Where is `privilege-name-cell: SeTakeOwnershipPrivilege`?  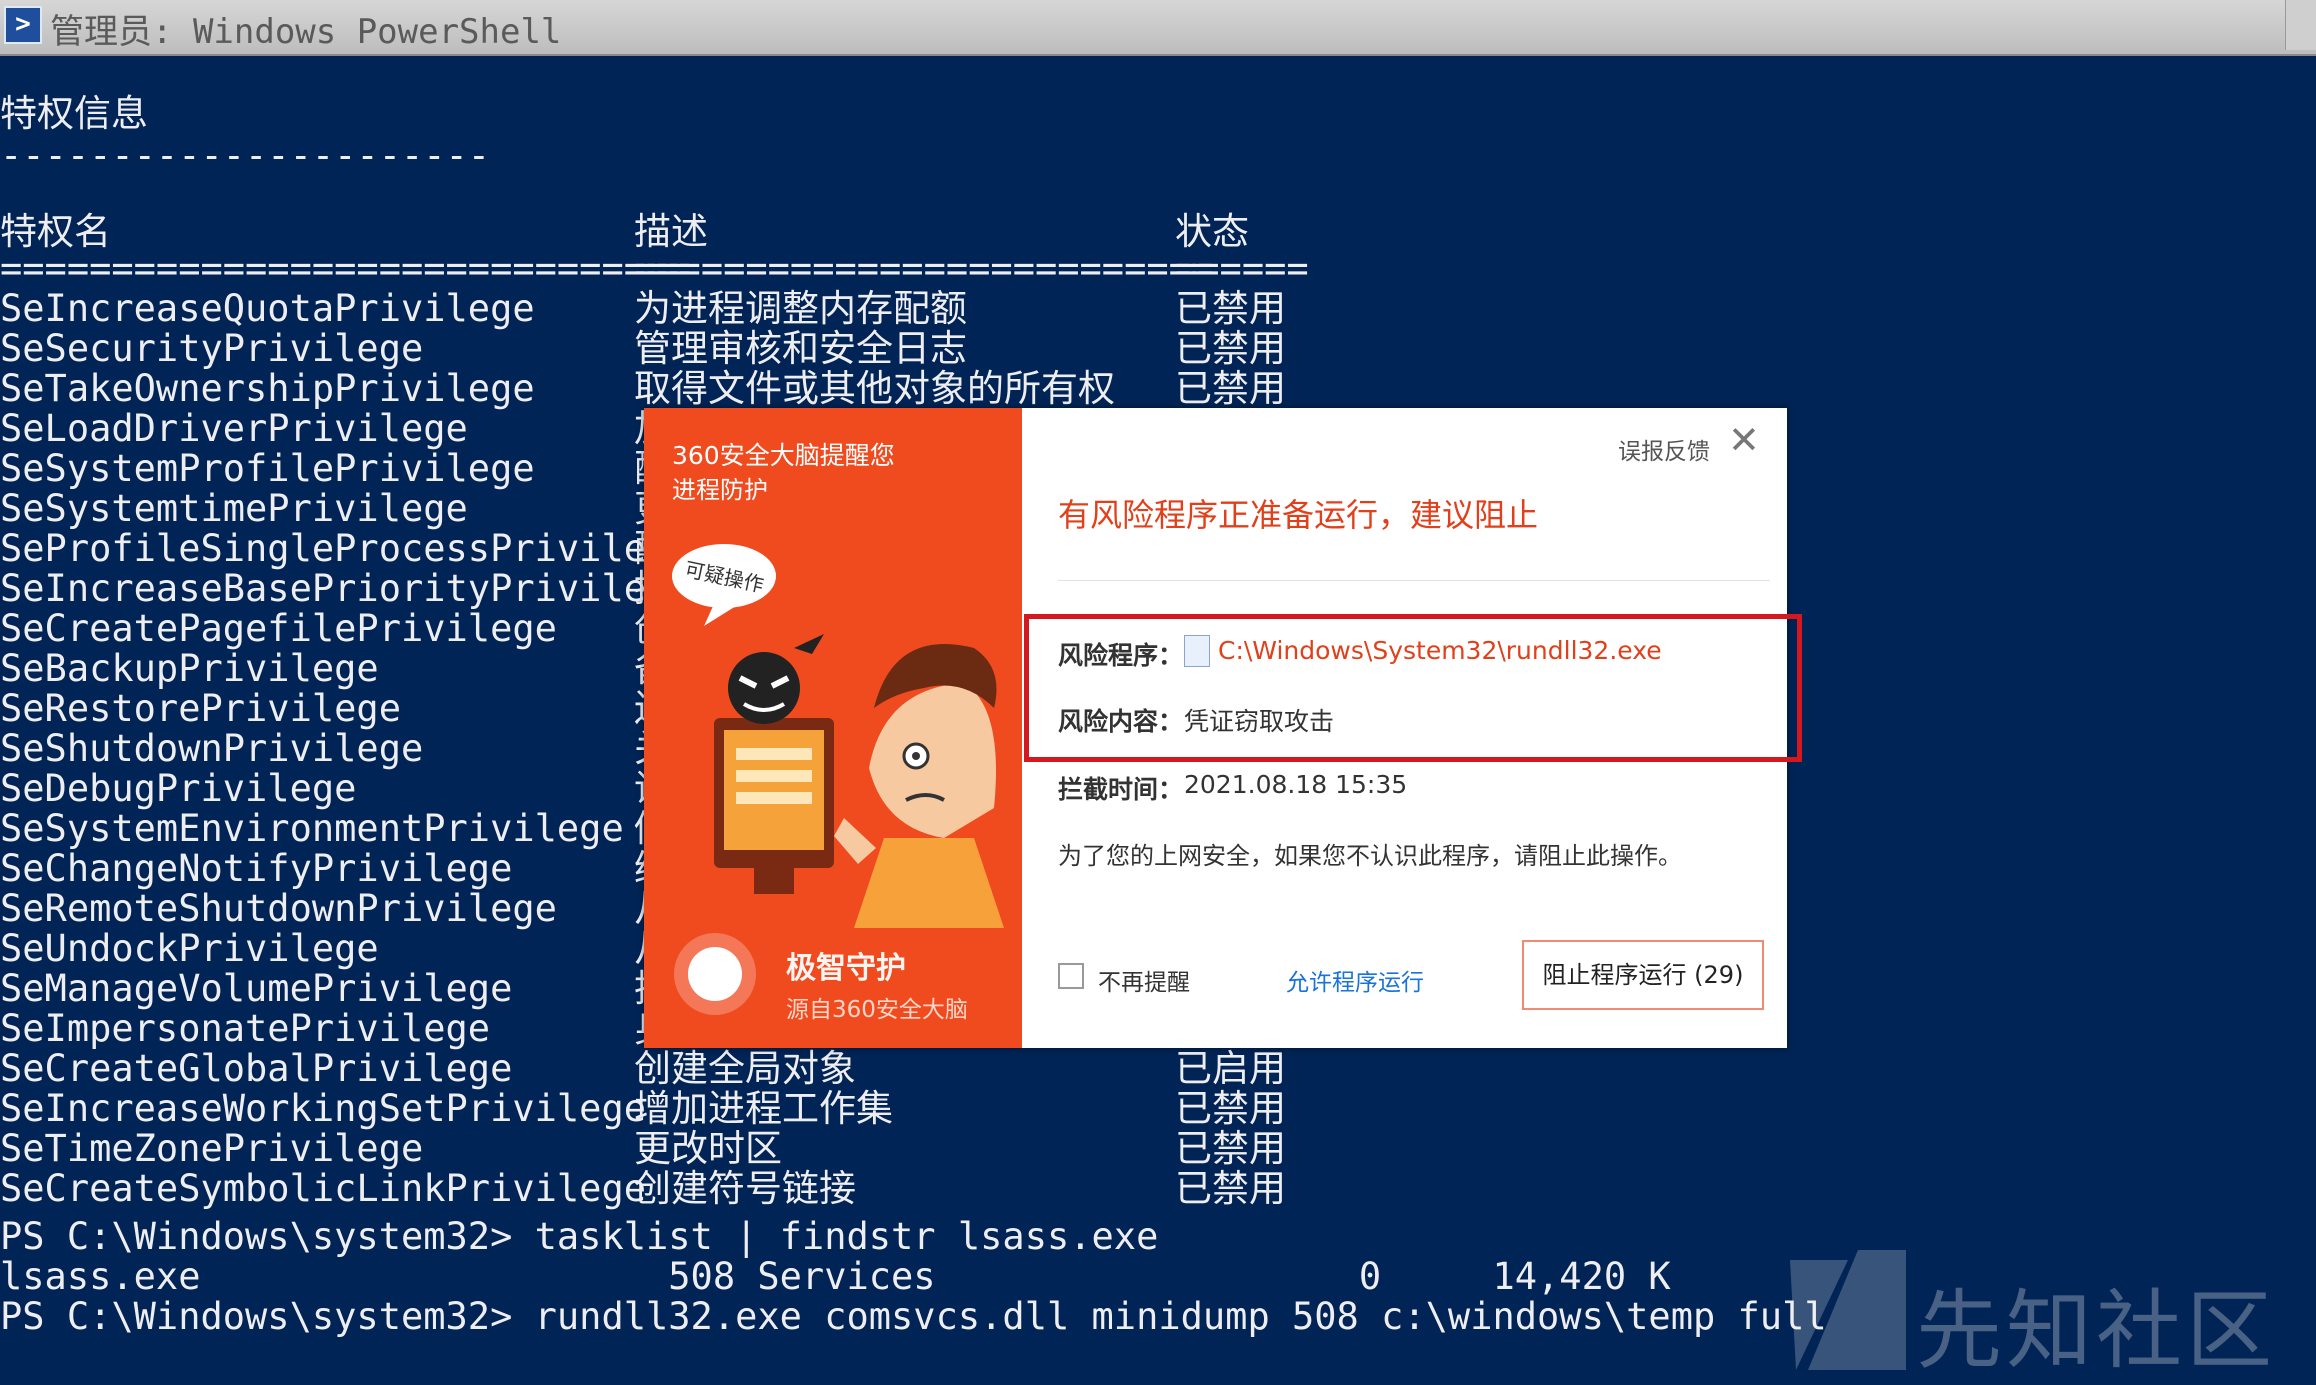 privilege-name-cell: SeTakeOwnershipPrivilege is located at coordinates (267, 388).